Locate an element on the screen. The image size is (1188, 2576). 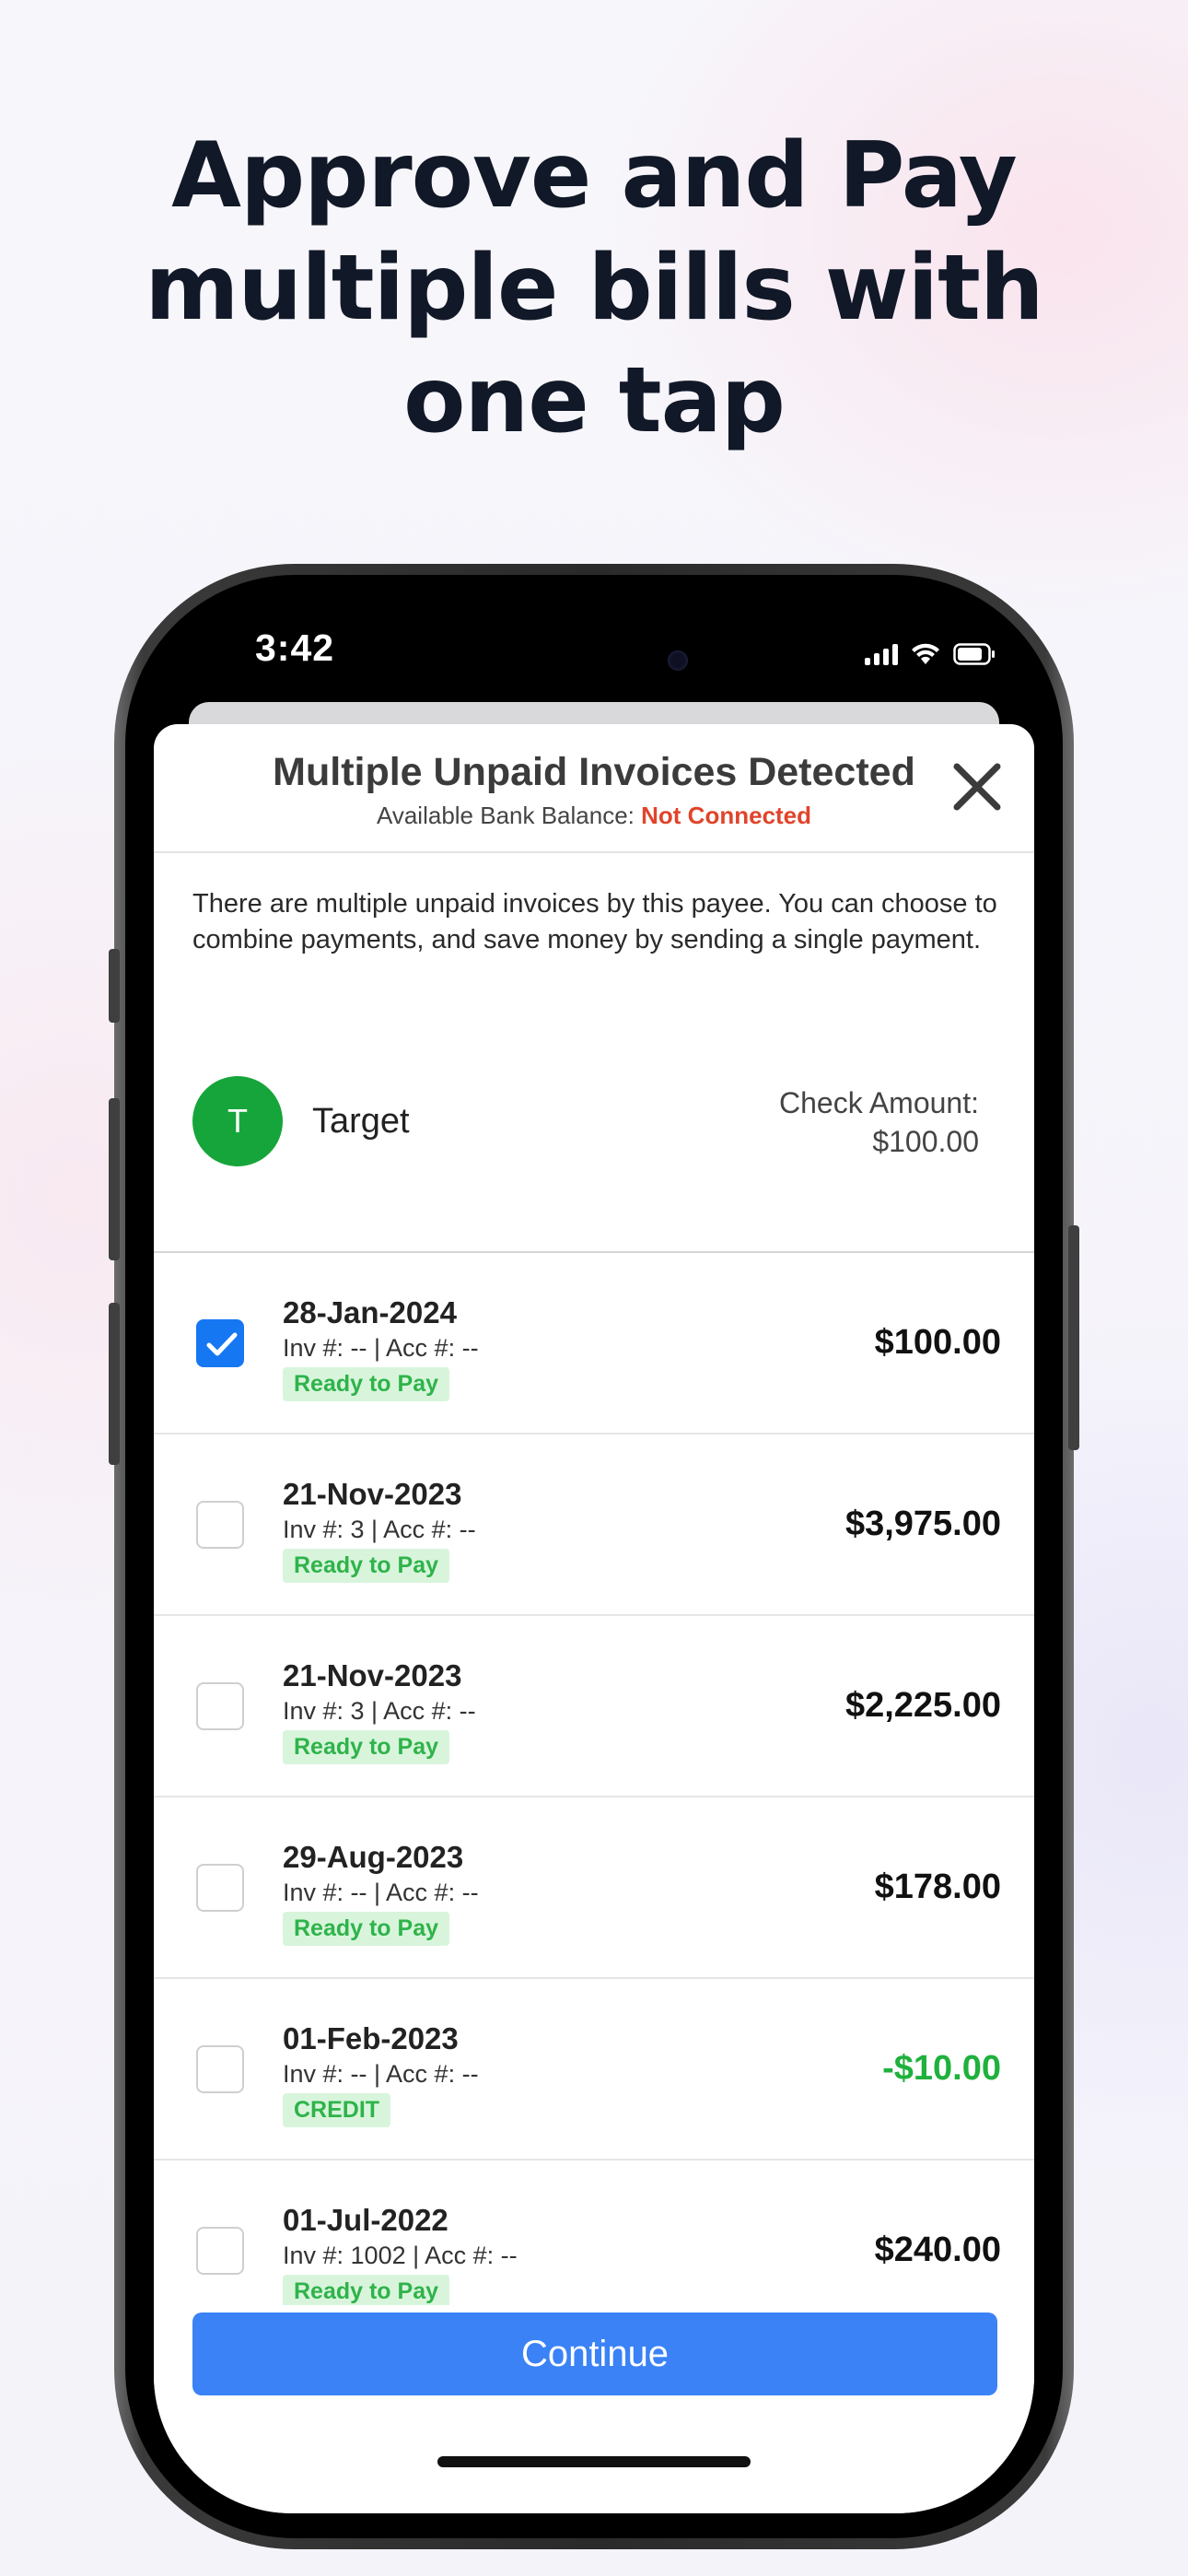
battery-icon is located at coordinates (974, 654).